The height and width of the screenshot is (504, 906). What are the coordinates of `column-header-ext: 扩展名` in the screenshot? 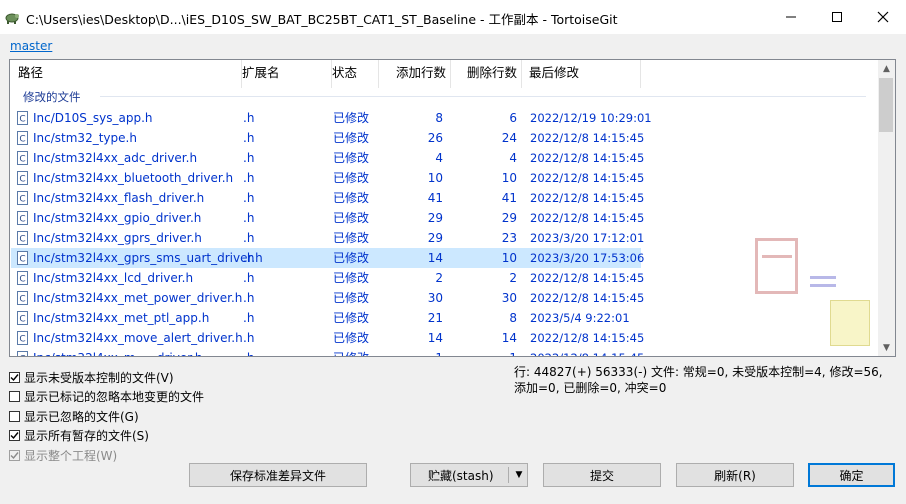 It's located at (287, 74).